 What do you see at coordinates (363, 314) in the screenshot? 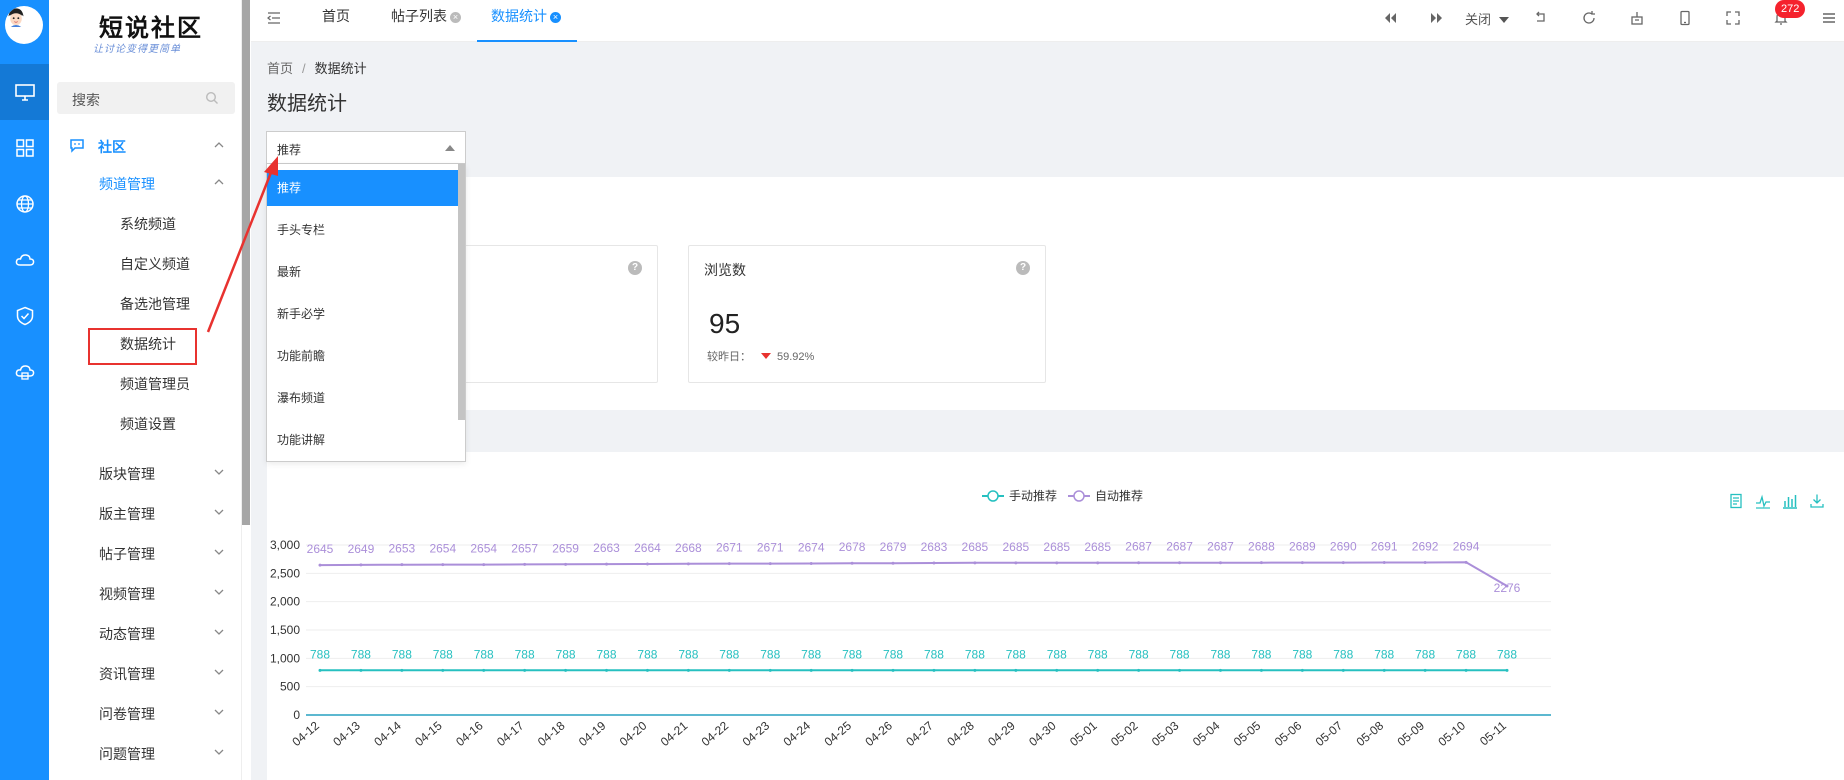
I see `option-beginner: 新手必学` at bounding box center [363, 314].